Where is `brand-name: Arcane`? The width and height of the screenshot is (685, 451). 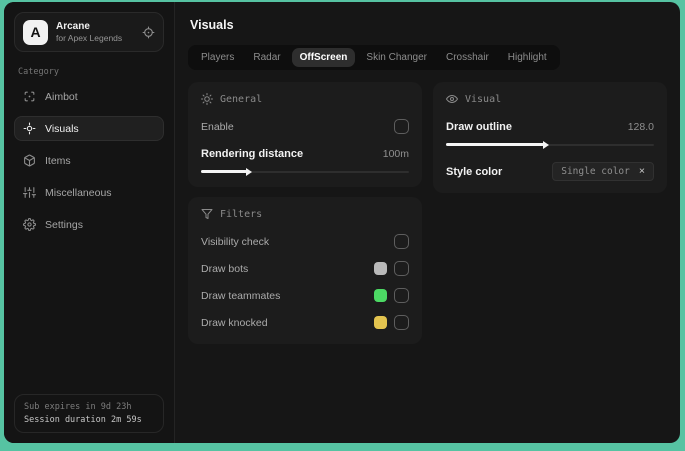
brand-name: Arcane is located at coordinates (73, 26).